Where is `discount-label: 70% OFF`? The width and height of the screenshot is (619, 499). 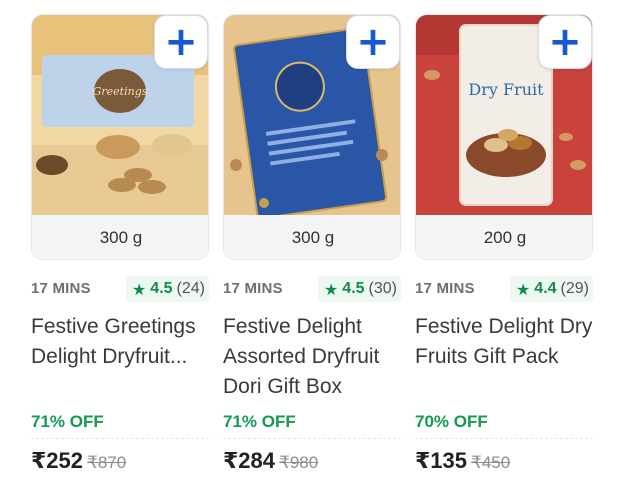 discount-label: 70% OFF is located at coordinates (451, 421).